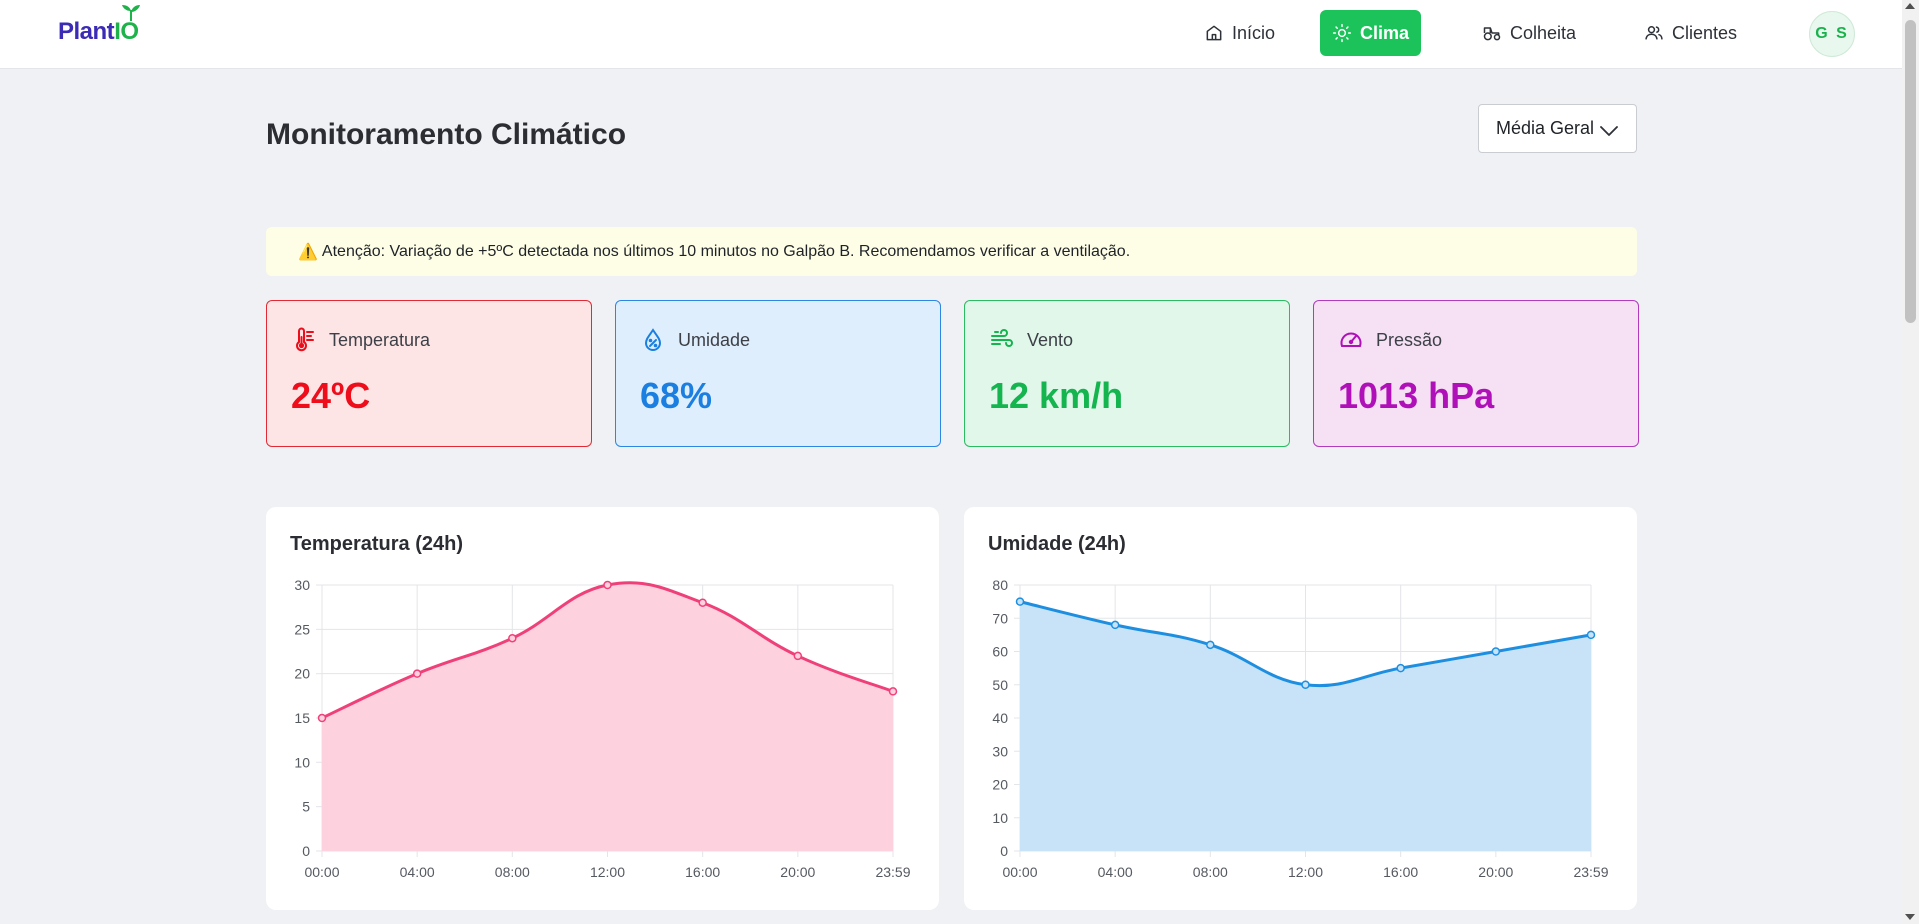  What do you see at coordinates (1210, 872) in the screenshot?
I see `umidade-x-tick-label: 08:00` at bounding box center [1210, 872].